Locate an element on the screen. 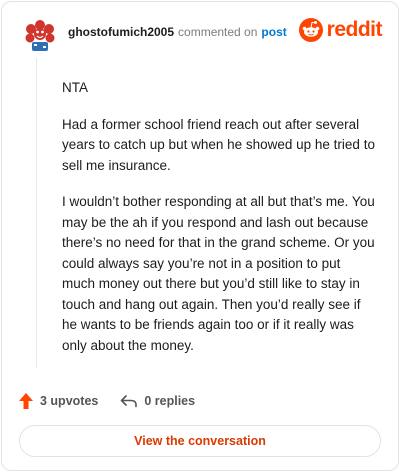  comment-meta: ghostofumich2005 commented on post is located at coordinates (177, 32).